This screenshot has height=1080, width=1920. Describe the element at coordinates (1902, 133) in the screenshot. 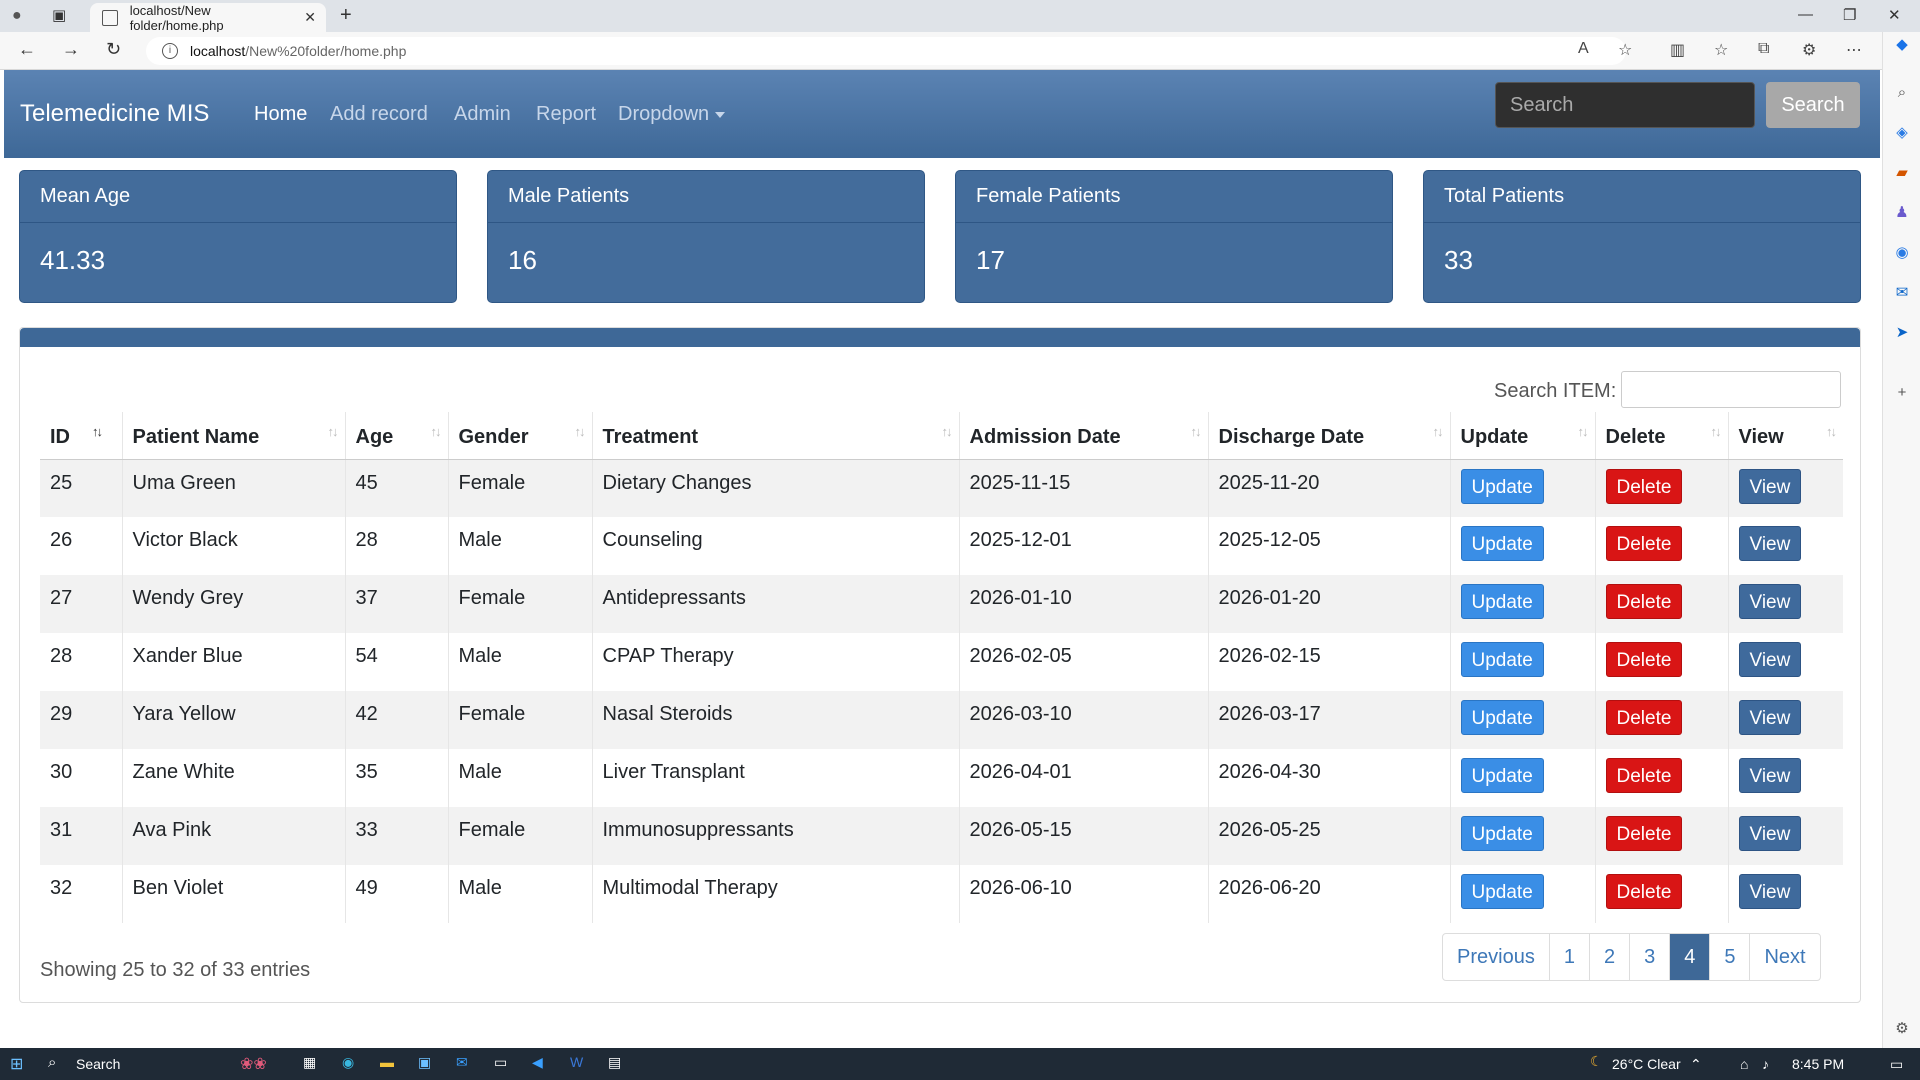

I see `tag-icon: ◈` at that location.